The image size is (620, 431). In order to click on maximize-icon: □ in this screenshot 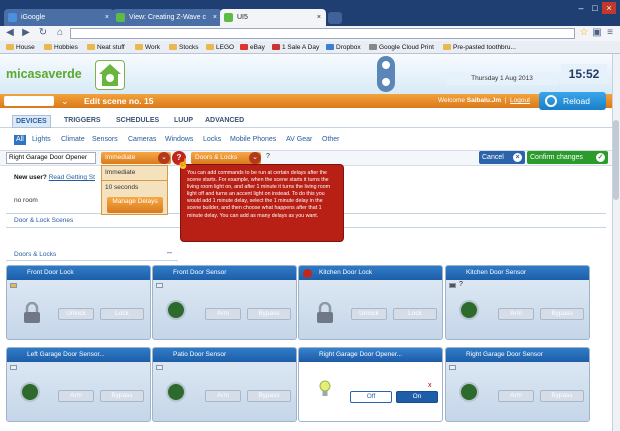, I will do `click(595, 8)`.